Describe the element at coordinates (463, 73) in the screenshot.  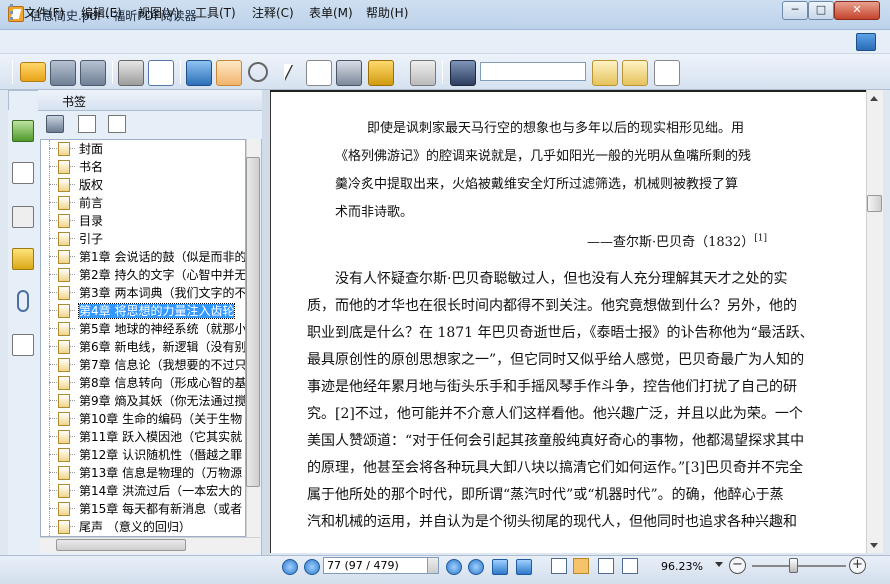
I see `find-binoculars-icon` at that location.